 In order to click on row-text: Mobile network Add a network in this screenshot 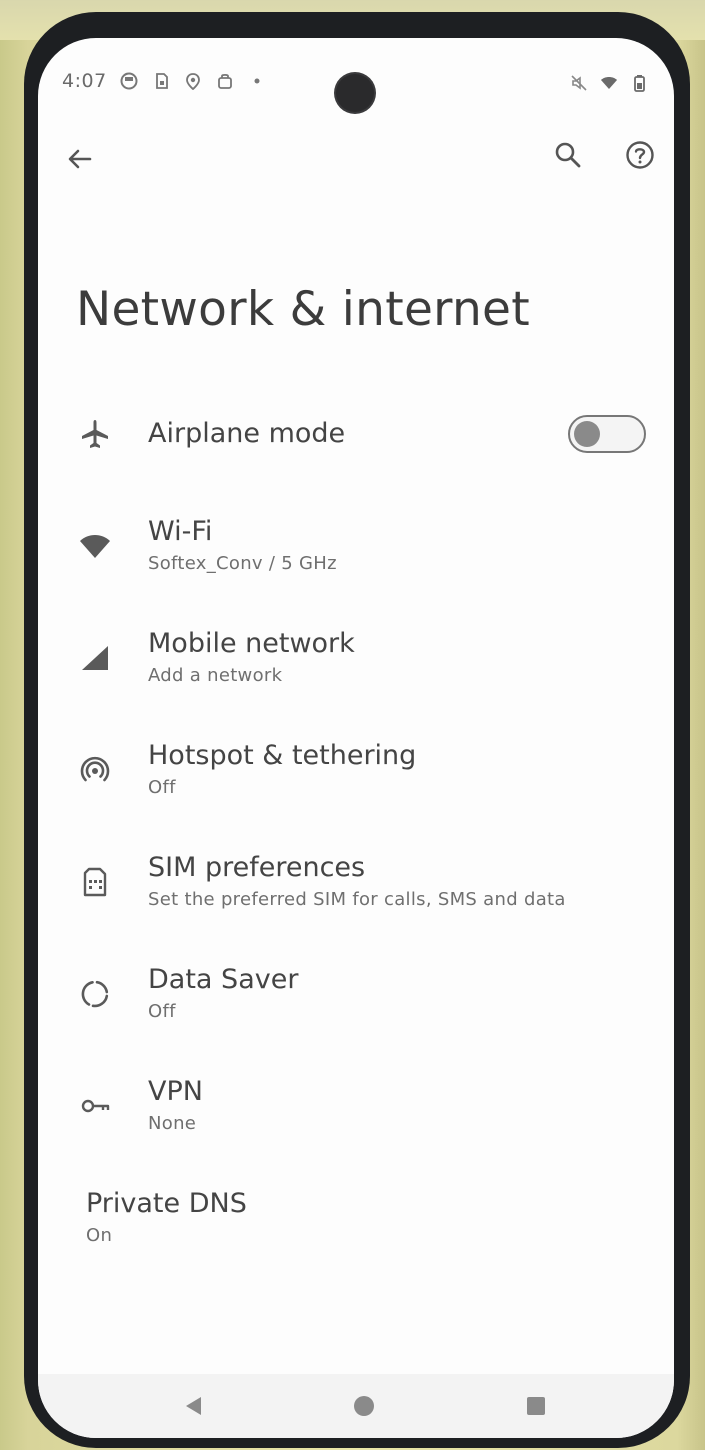, I will do `click(251, 658)`.